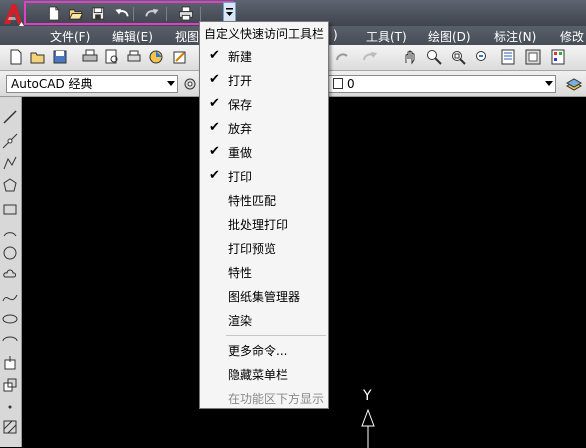 This screenshot has height=448, width=586. Describe the element at coordinates (351, 84) in the screenshot. I see `layer-combo-value: 0` at that location.